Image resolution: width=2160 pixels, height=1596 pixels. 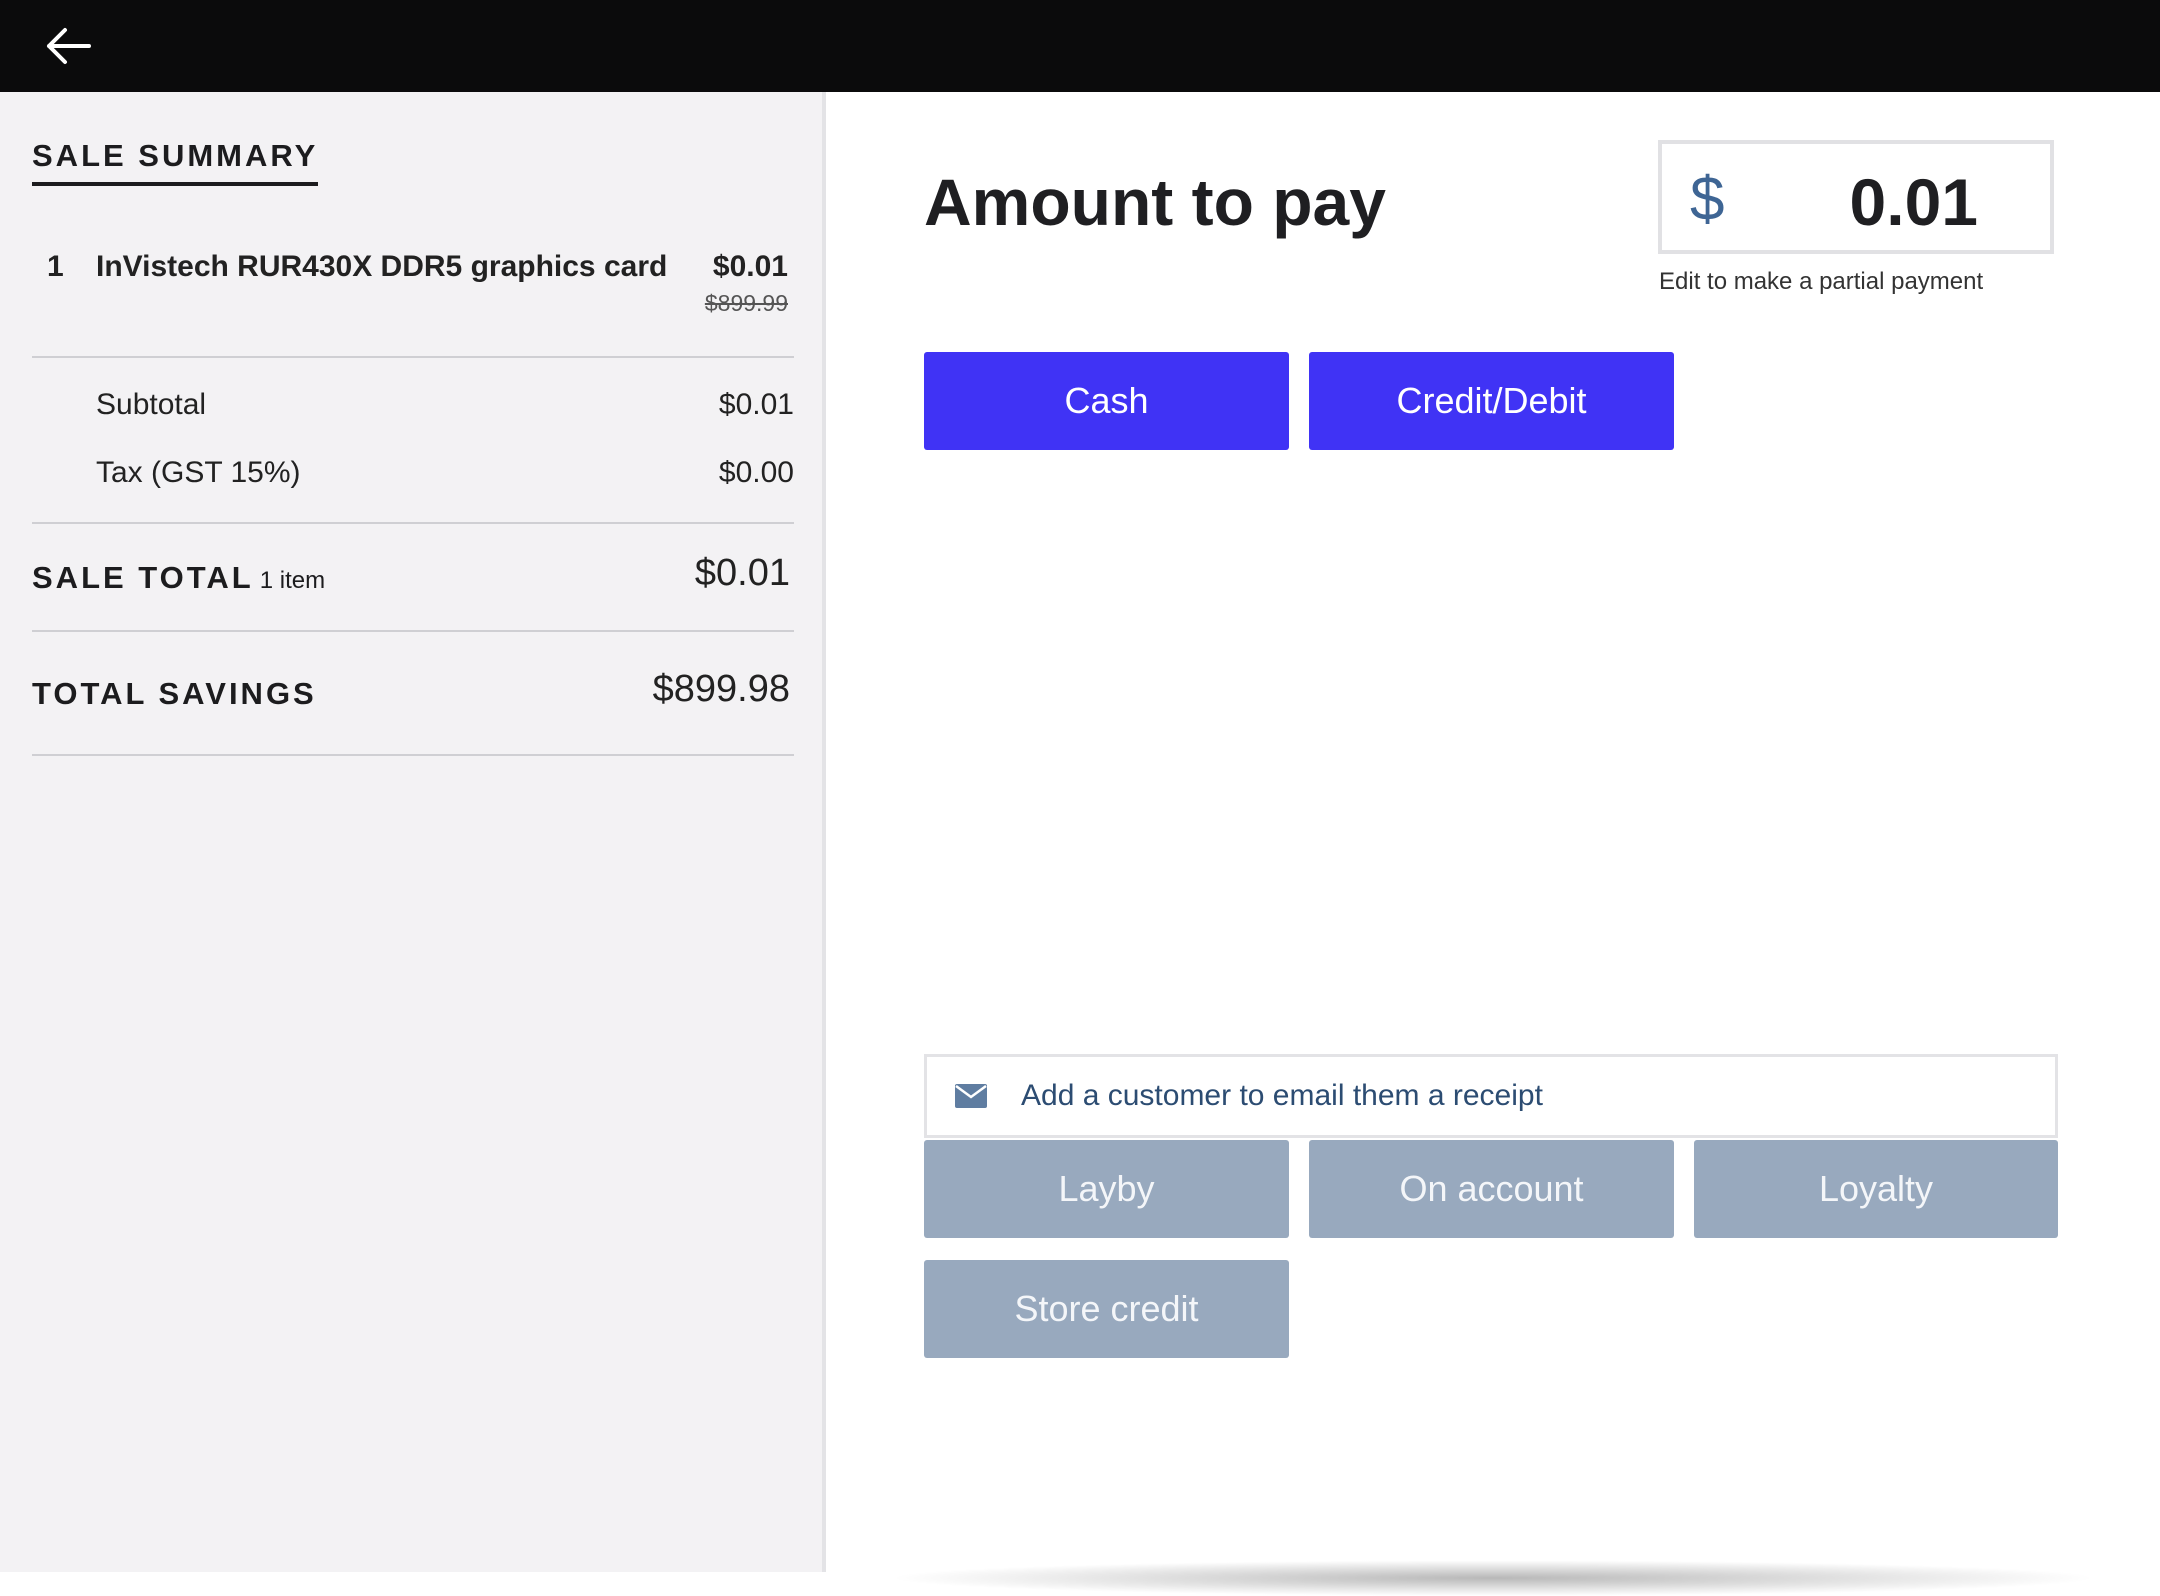 What do you see at coordinates (1491, 1189) in the screenshot?
I see `on-account-button: On account` at bounding box center [1491, 1189].